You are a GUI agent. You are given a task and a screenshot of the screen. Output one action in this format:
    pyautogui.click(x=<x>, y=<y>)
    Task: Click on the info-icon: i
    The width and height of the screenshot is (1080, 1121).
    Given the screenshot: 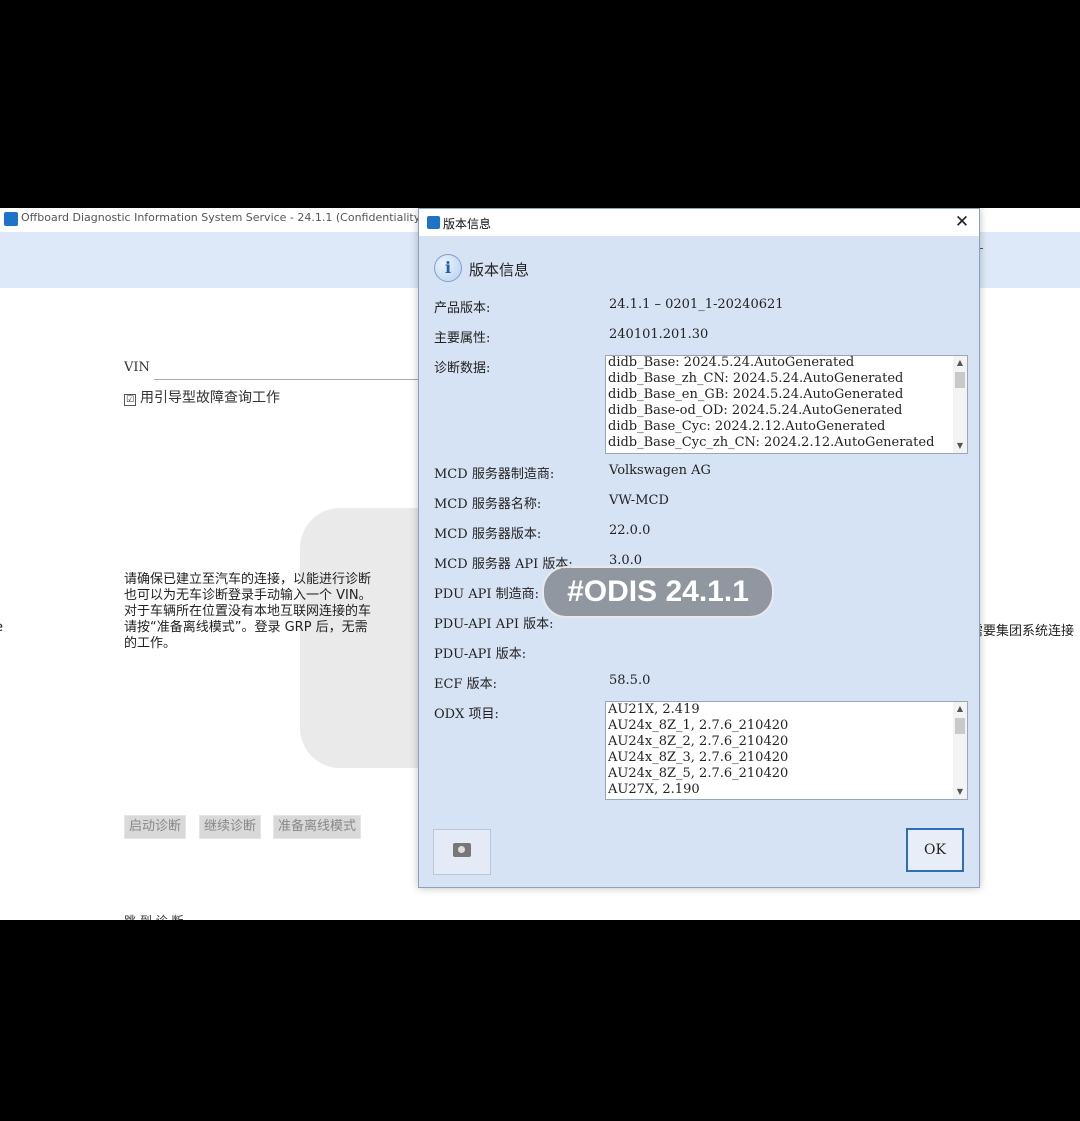 What is the action you would take?
    pyautogui.click(x=448, y=268)
    